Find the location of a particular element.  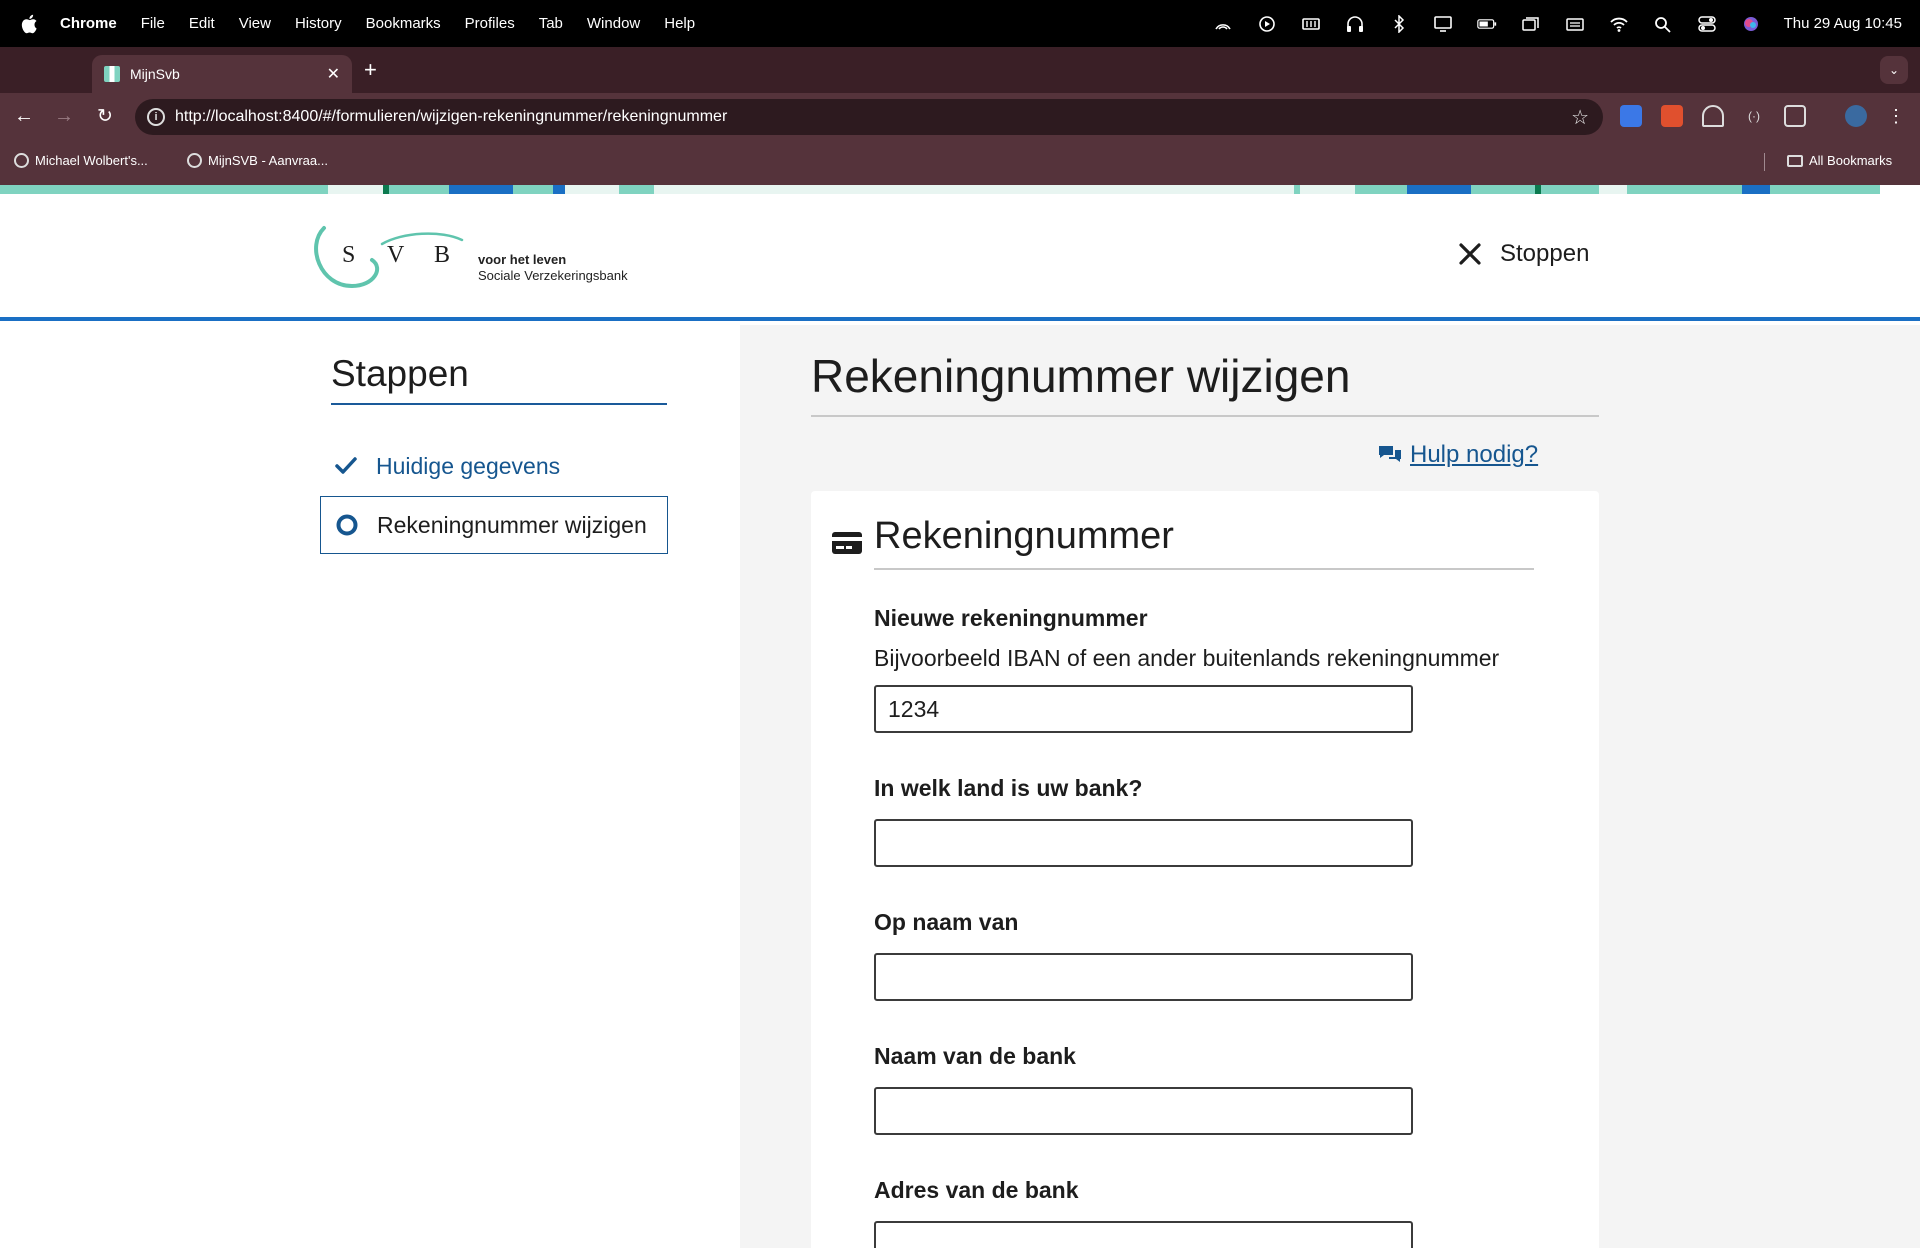

menu-file: File is located at coordinates (153, 23).